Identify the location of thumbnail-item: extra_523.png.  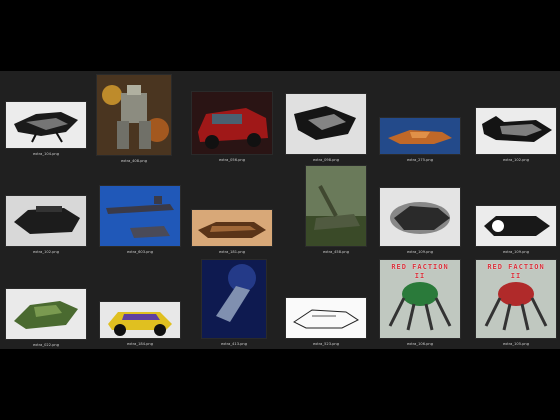
(326, 322).